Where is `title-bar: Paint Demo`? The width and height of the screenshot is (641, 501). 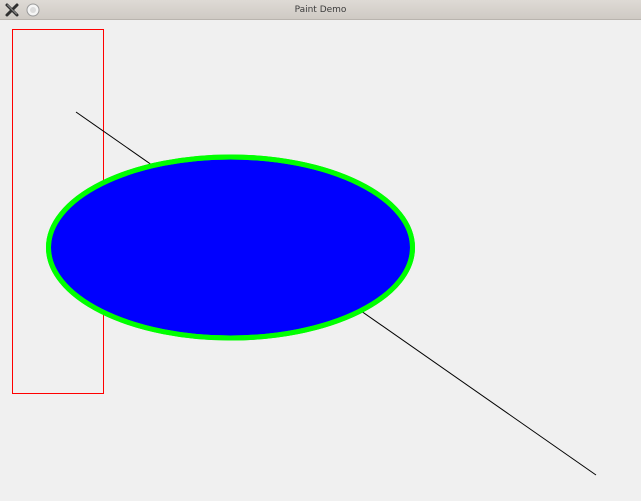
title-bar: Paint Demo is located at coordinates (320, 10).